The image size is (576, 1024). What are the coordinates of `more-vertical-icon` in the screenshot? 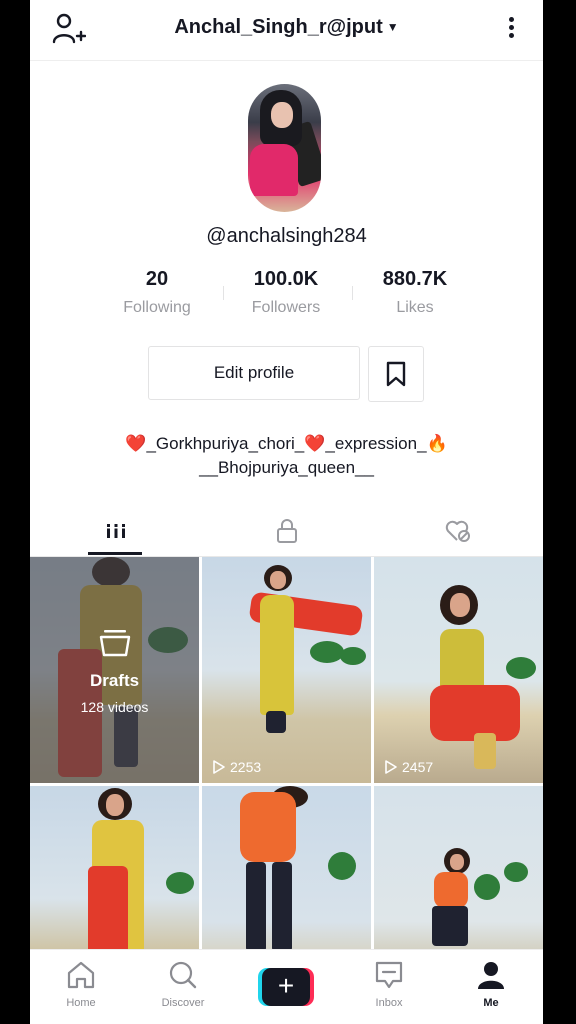 It's located at (511, 28).